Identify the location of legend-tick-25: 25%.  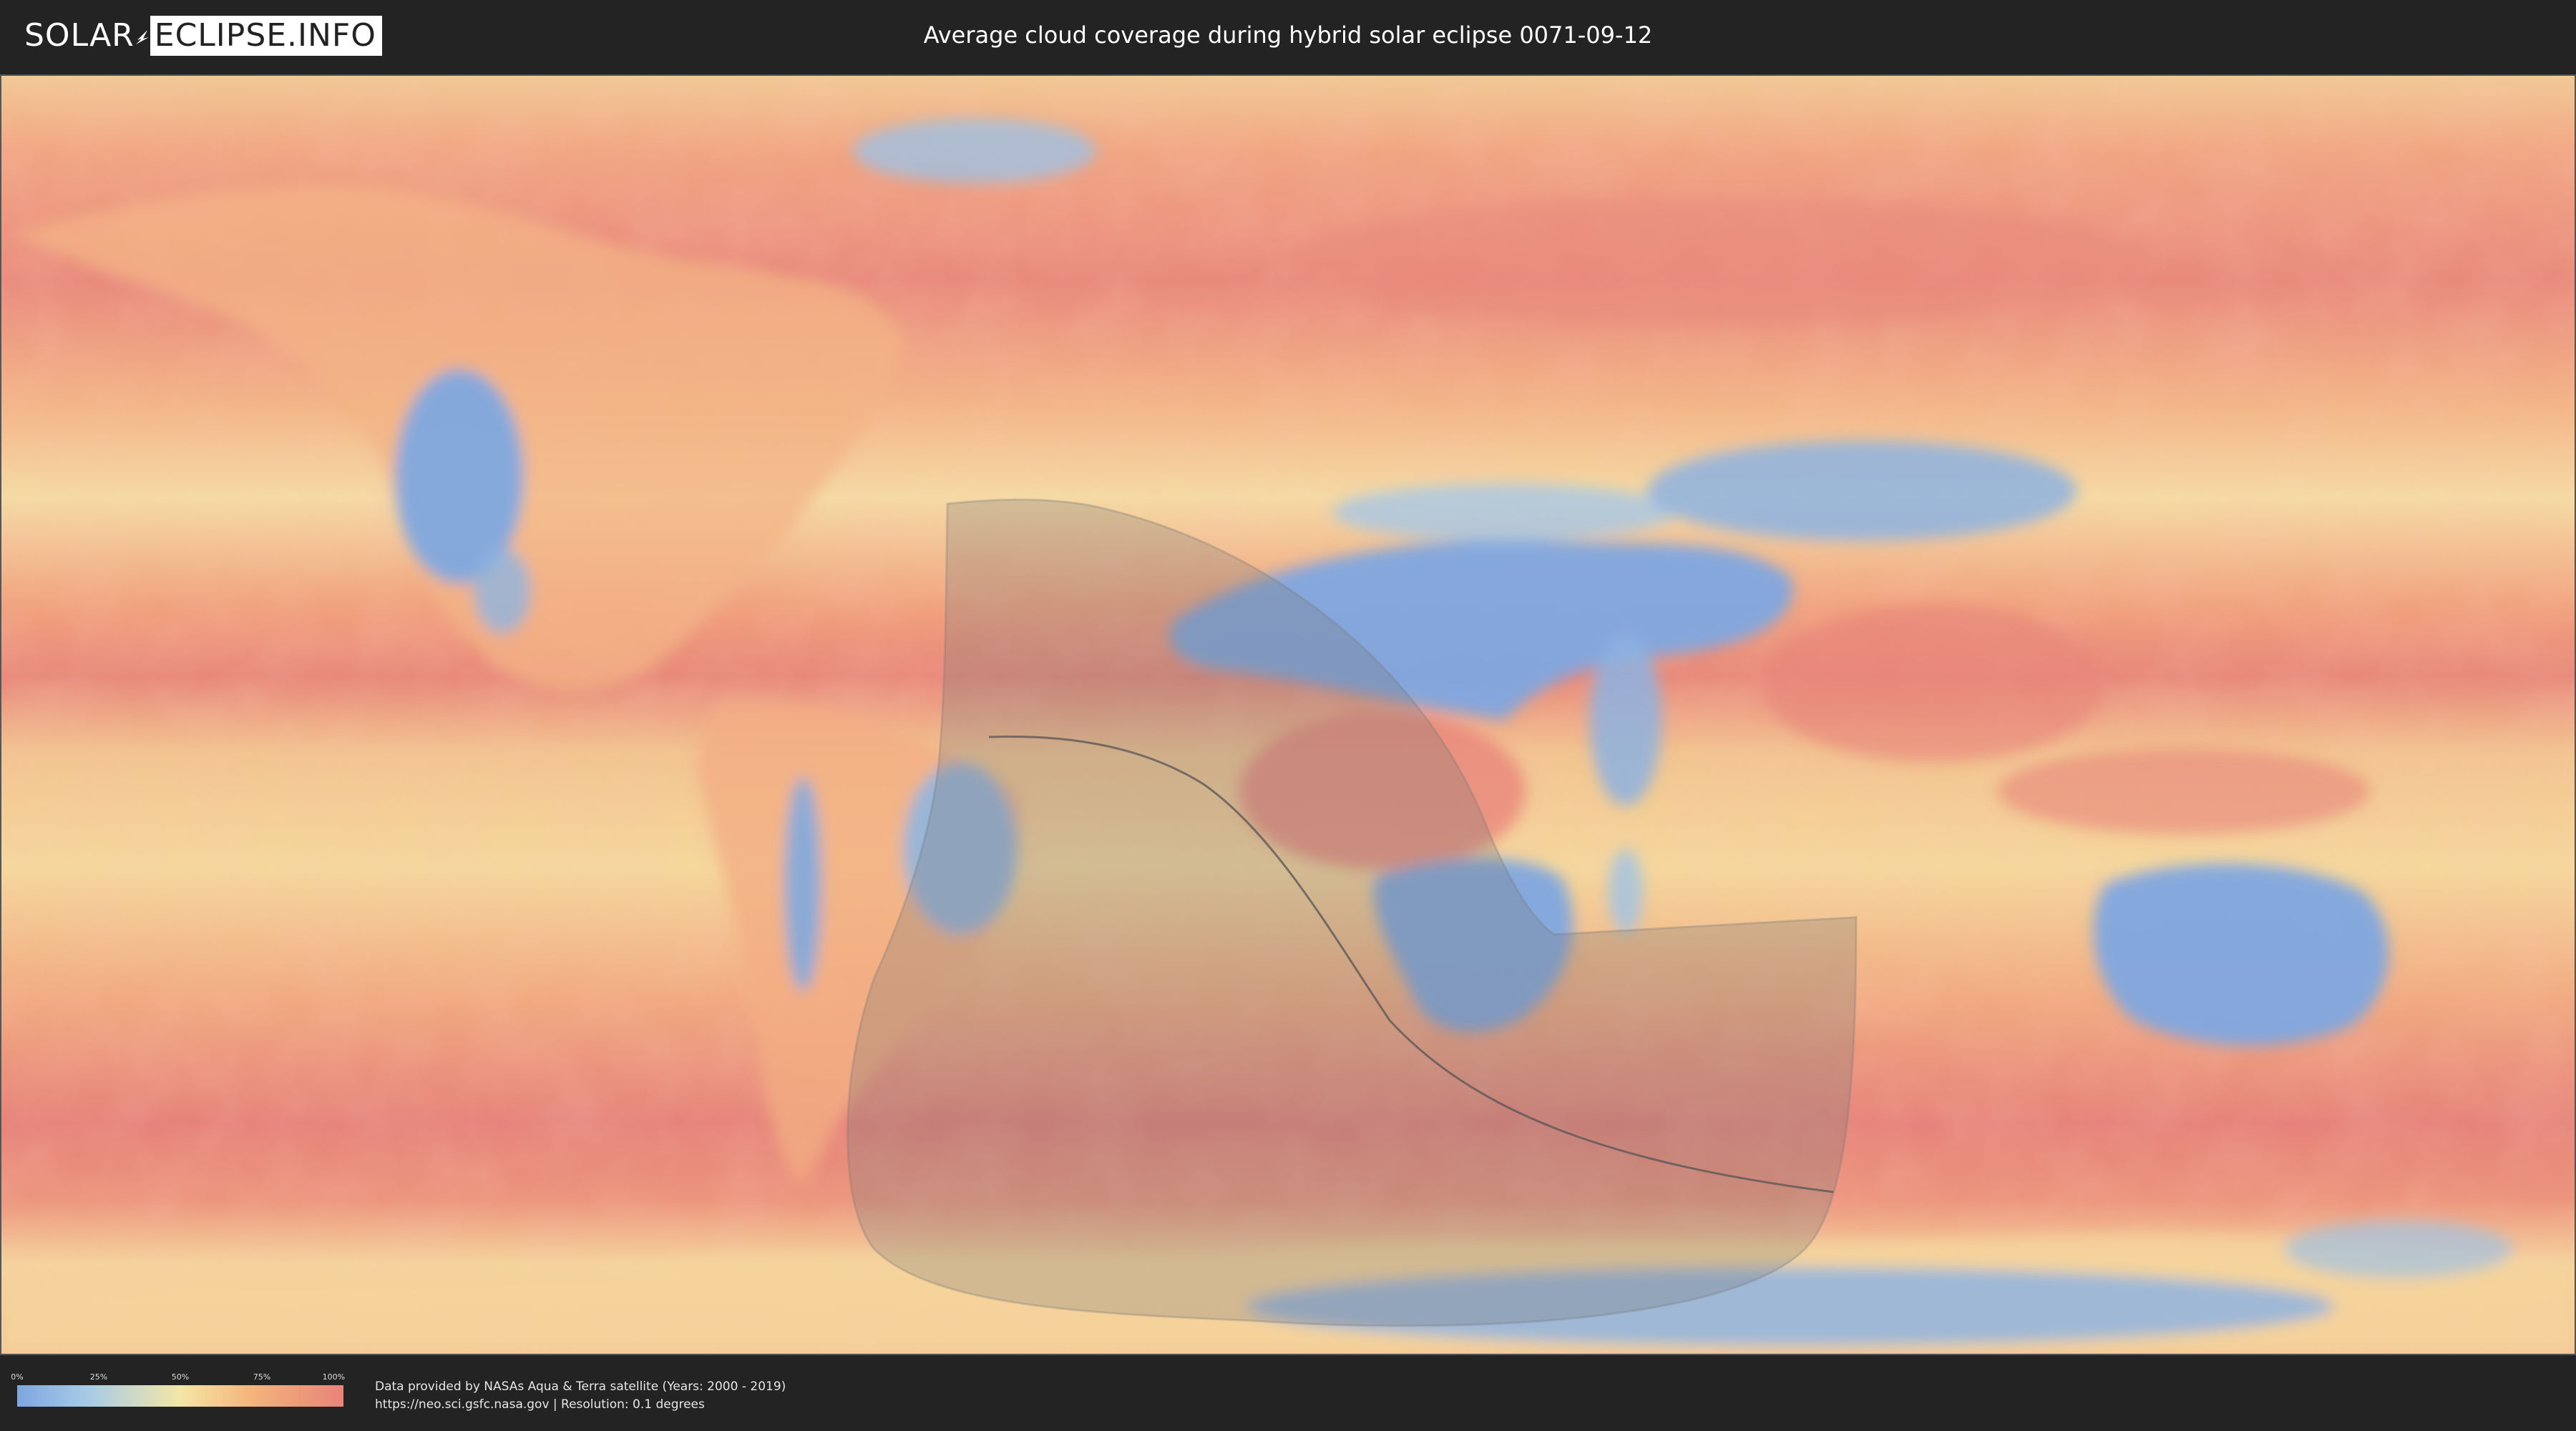
(98, 1377).